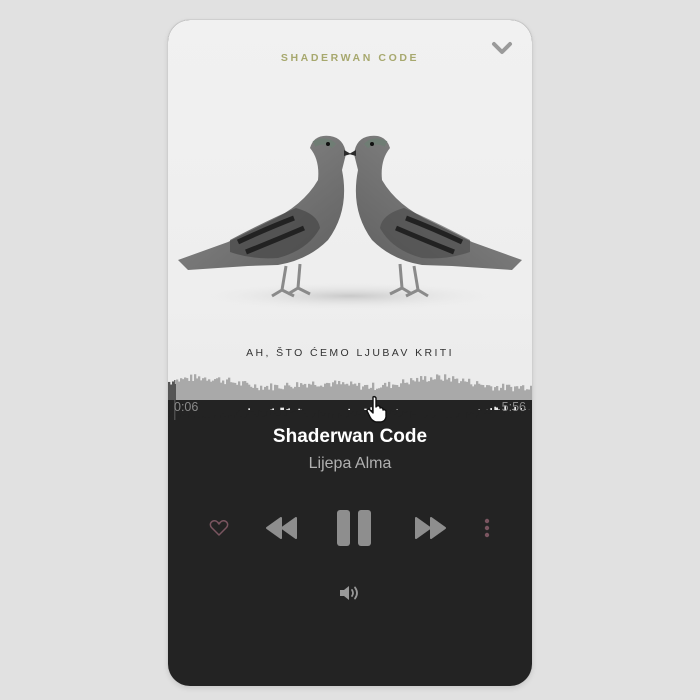 The width and height of the screenshot is (700, 700). I want to click on waveform-seekbar, so click(350, 395).